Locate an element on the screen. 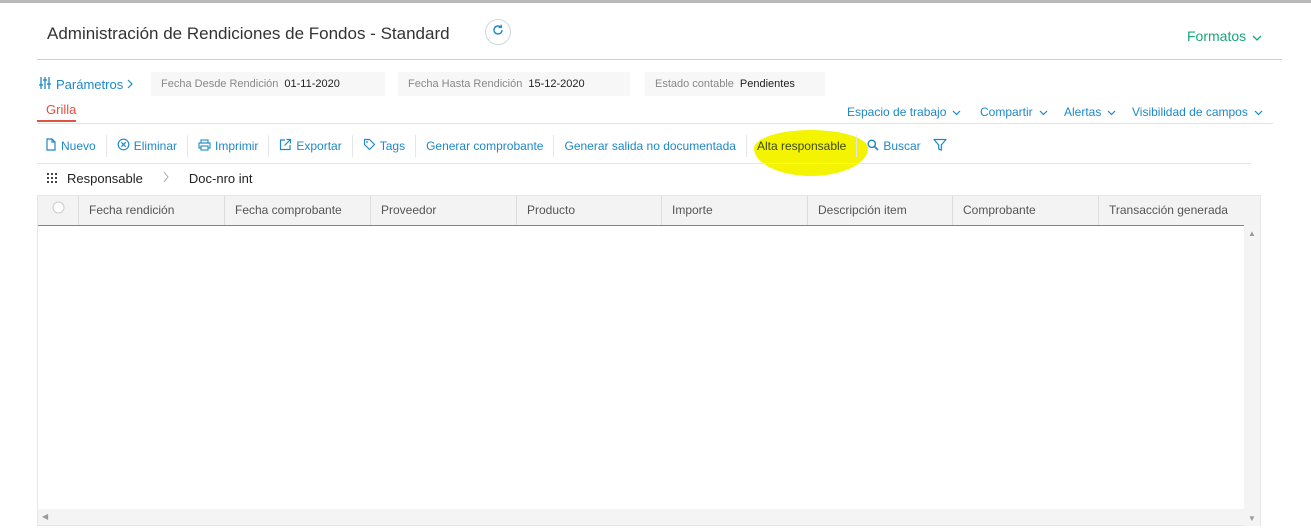  filter-button is located at coordinates (944, 146).